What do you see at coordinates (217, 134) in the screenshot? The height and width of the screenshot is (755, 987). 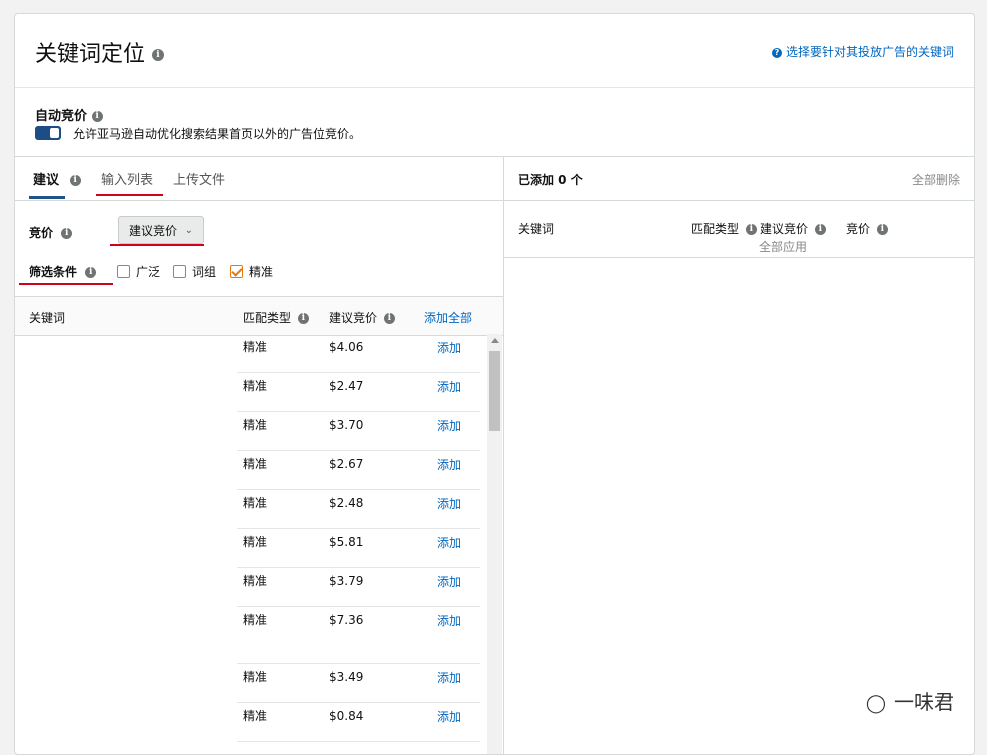 I see `auto-bid-description: 允许亚马逊自动优化搜索结果首页以外的广告位竞价。` at bounding box center [217, 134].